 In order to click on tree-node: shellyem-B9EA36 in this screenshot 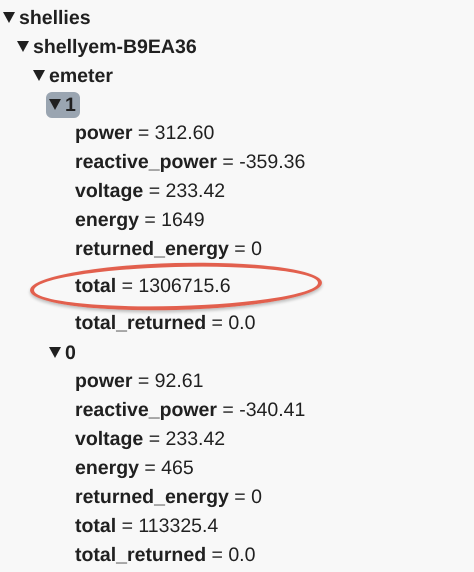, I will do `click(107, 47)`.